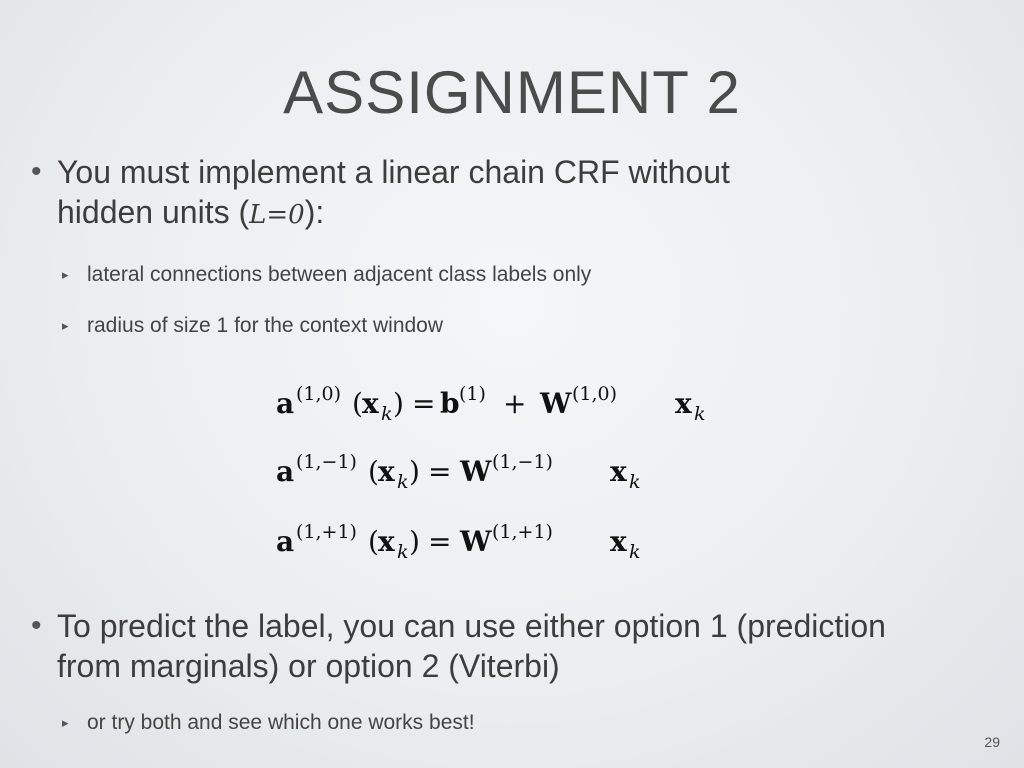 This screenshot has height=768, width=1024. What do you see at coordinates (450, 403) in the screenshot?
I see `eq1-b: b` at bounding box center [450, 403].